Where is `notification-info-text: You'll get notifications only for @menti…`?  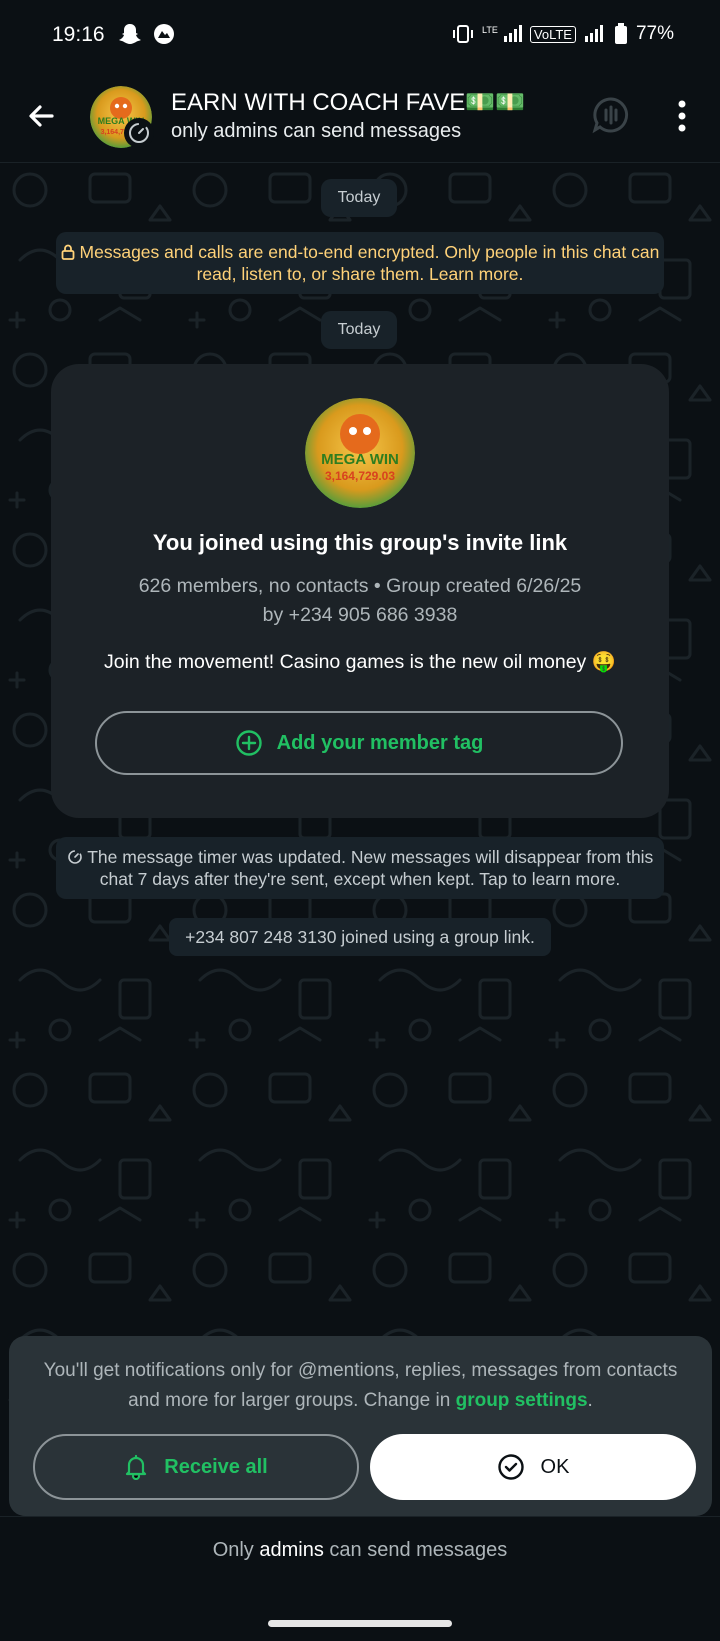 notification-info-text: You'll get notifications only for @menti… is located at coordinates (360, 1386).